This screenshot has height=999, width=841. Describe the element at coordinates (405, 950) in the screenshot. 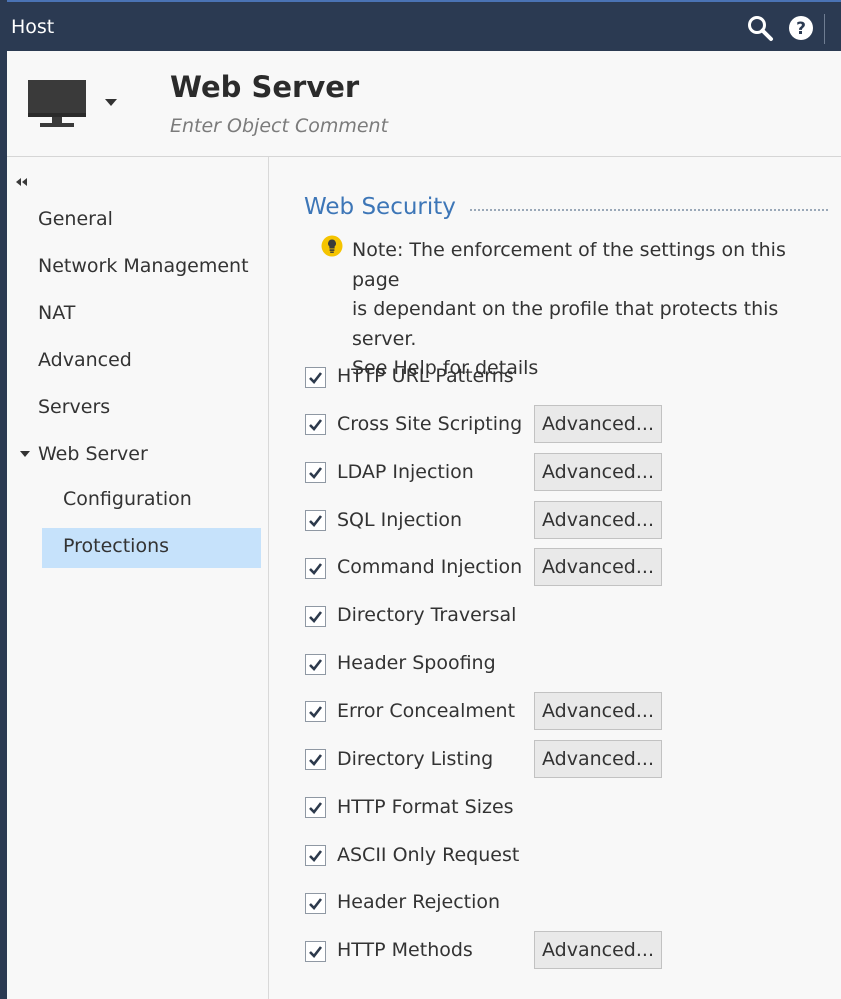

I see `protection-label: HTTP Methods` at that location.